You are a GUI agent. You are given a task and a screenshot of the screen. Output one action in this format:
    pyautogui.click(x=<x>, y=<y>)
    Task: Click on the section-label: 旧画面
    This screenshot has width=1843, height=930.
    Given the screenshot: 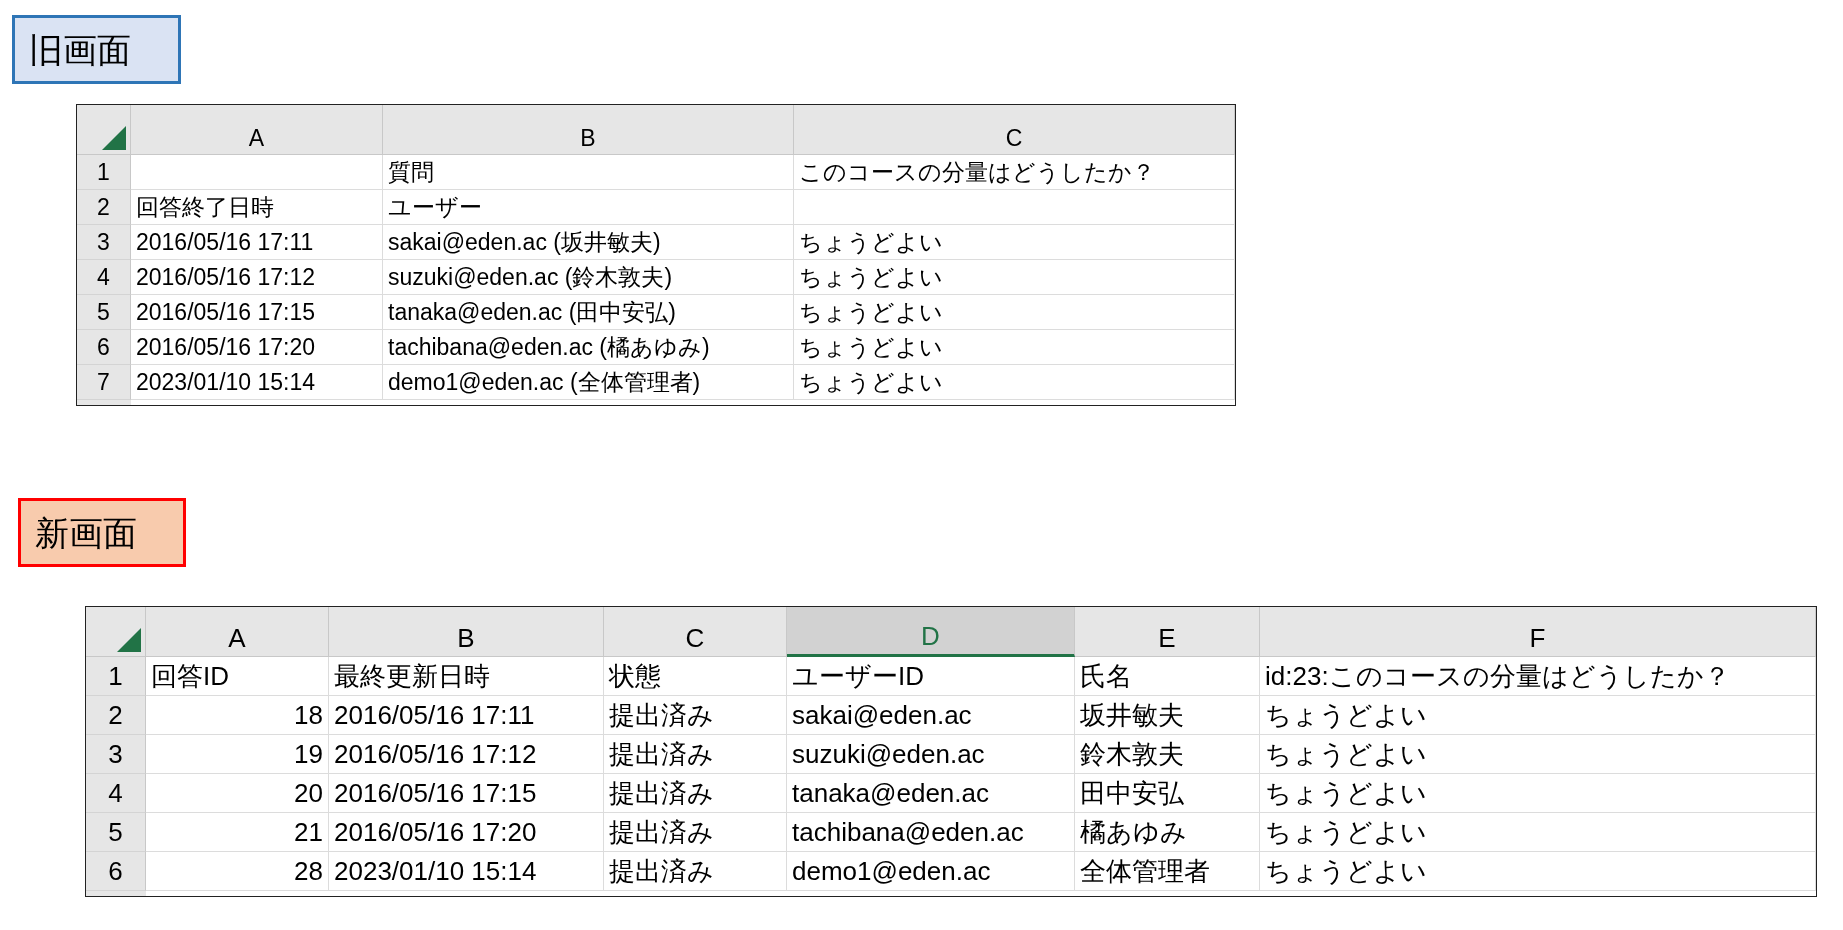 What is the action you would take?
    pyautogui.click(x=96, y=49)
    